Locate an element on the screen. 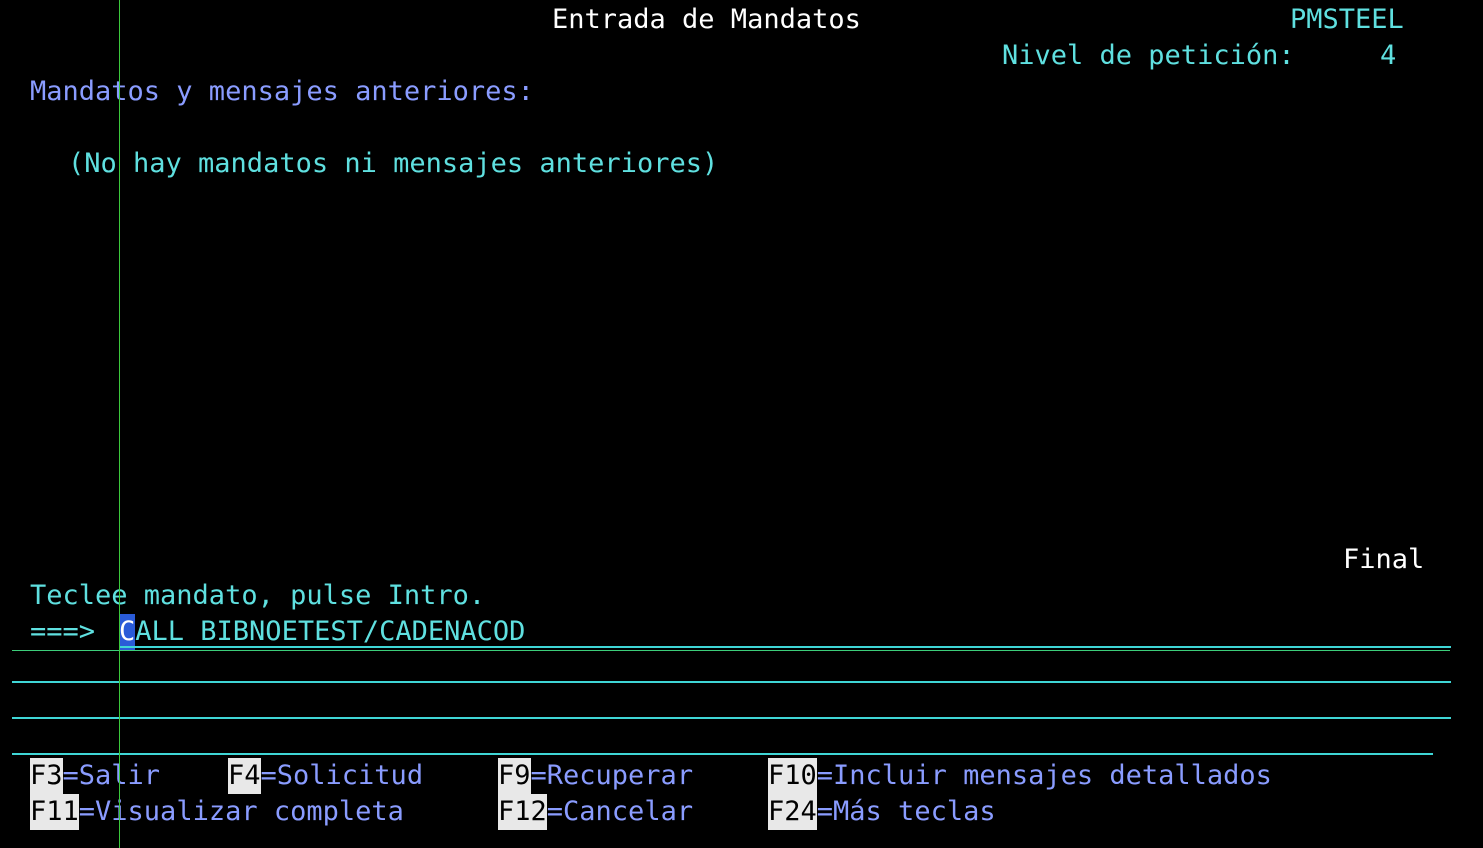  command-instruction: Teclee mandato, pulse Intro. is located at coordinates (258, 595).